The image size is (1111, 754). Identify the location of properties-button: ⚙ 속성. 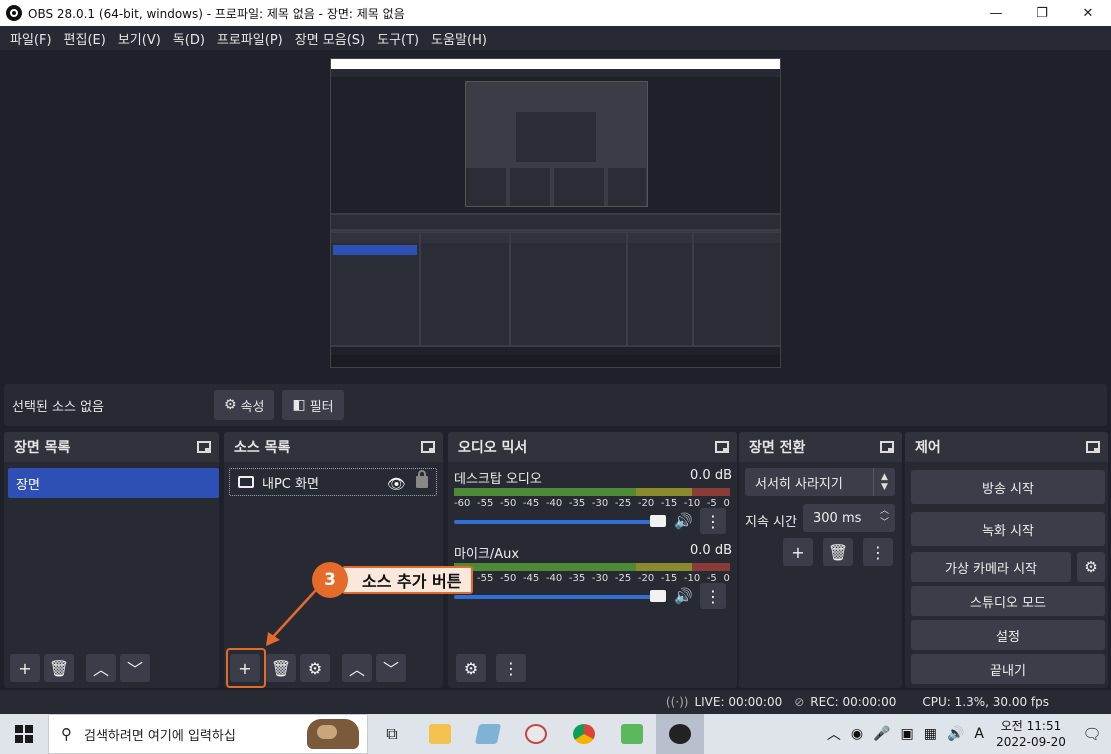
(244, 405).